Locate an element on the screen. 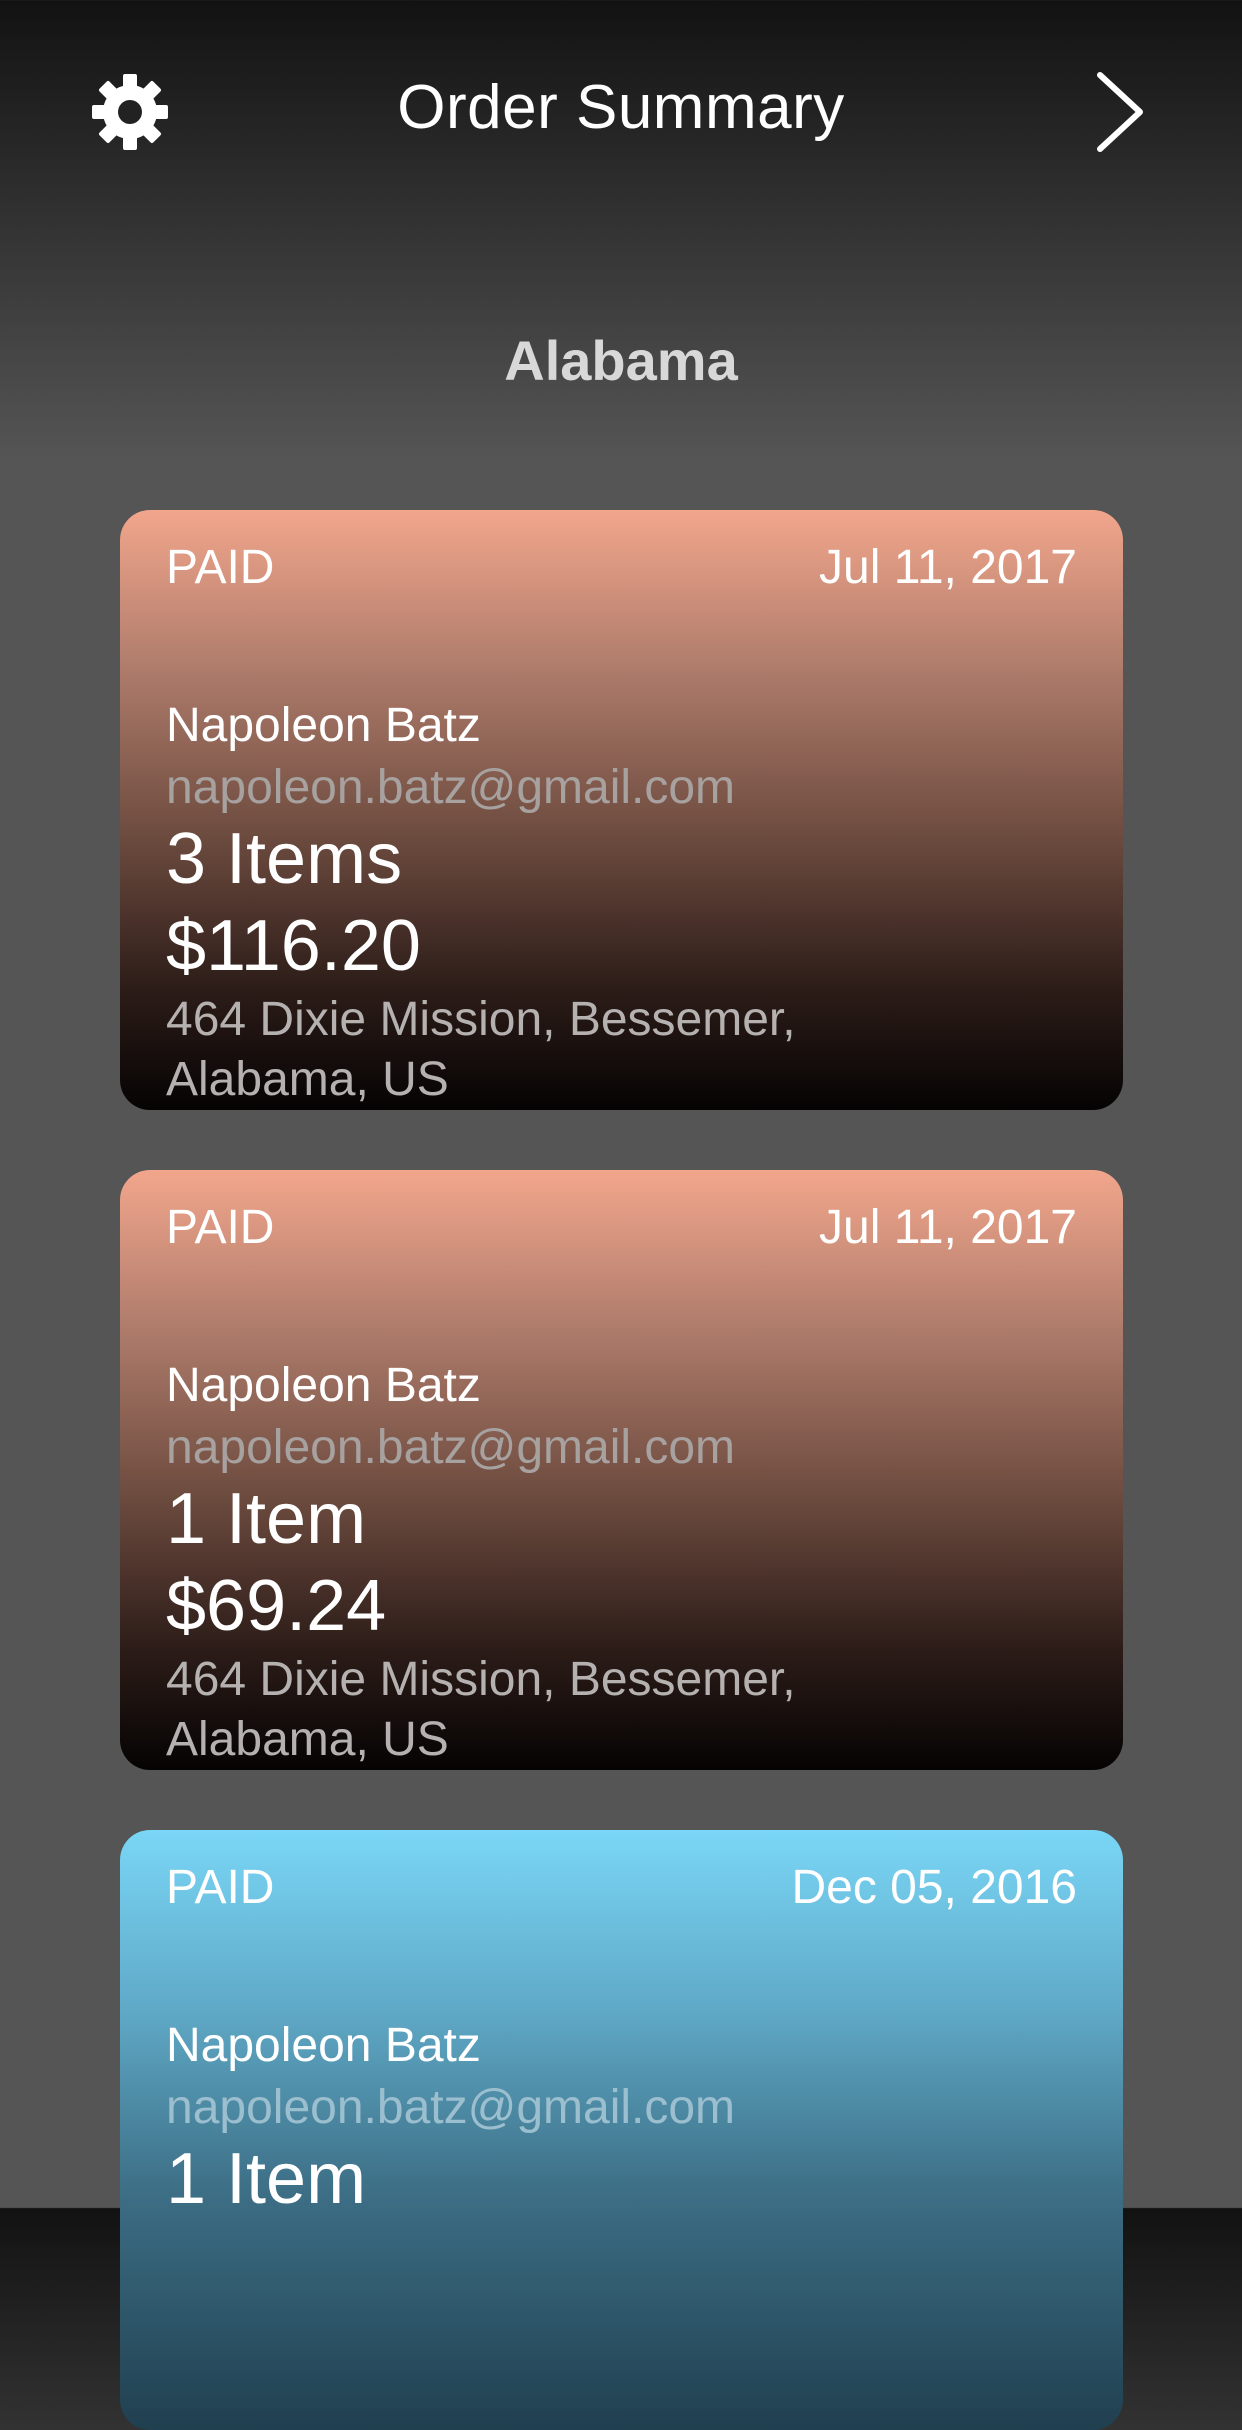 This screenshot has width=1242, height=2430. navigation-bar: Order Summary is located at coordinates (621, 115).